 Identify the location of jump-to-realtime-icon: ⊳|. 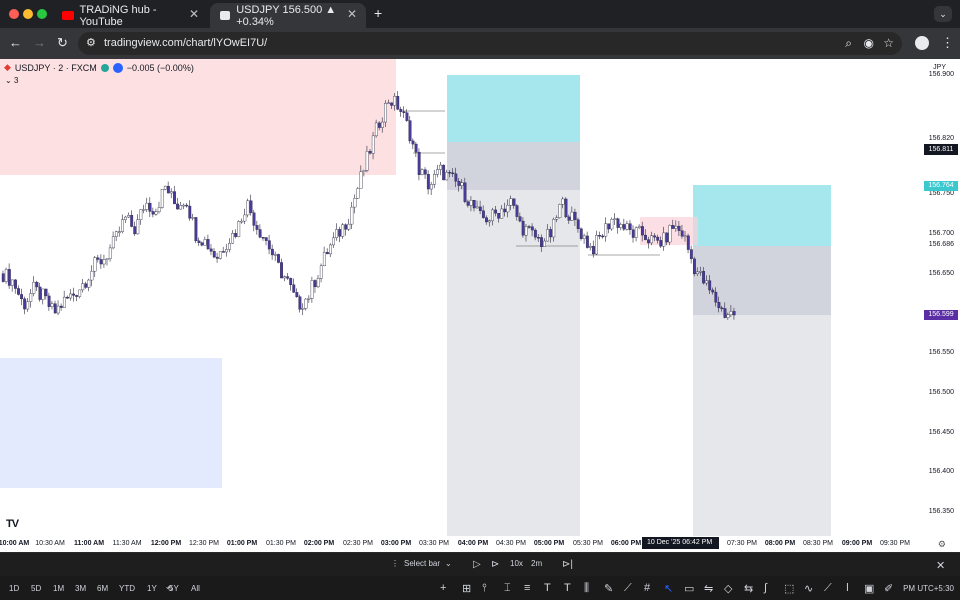
(567, 564).